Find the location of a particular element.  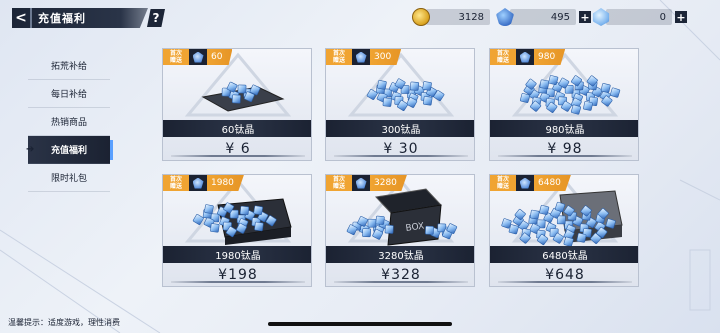

bonus-amount: 980 is located at coordinates (550, 57).